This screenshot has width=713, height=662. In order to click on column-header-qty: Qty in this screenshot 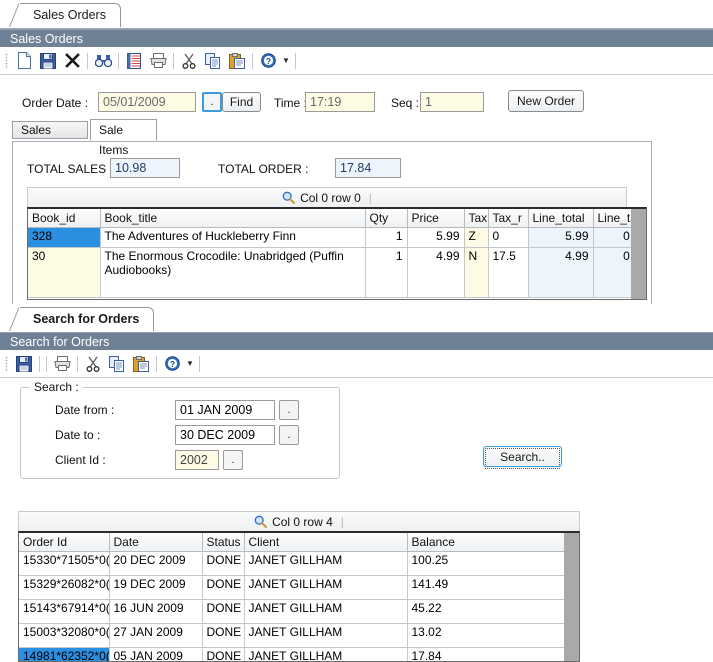, I will do `click(386, 218)`.